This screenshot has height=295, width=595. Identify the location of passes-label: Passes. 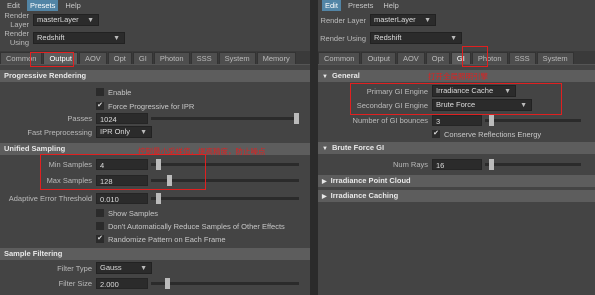
(79, 118).